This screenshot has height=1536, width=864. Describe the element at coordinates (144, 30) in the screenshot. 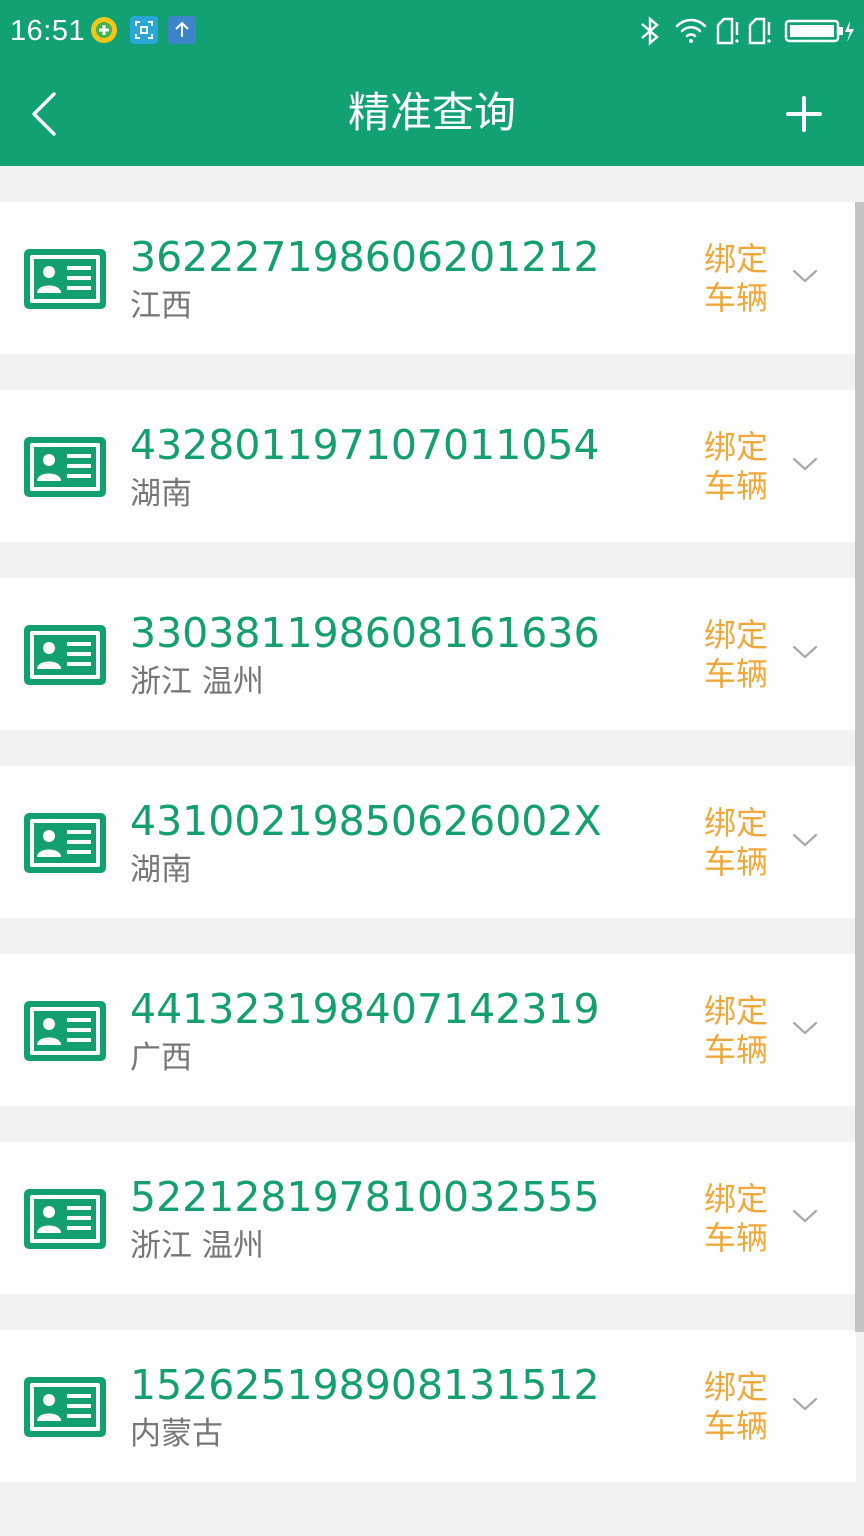

I see `scan-icon` at that location.